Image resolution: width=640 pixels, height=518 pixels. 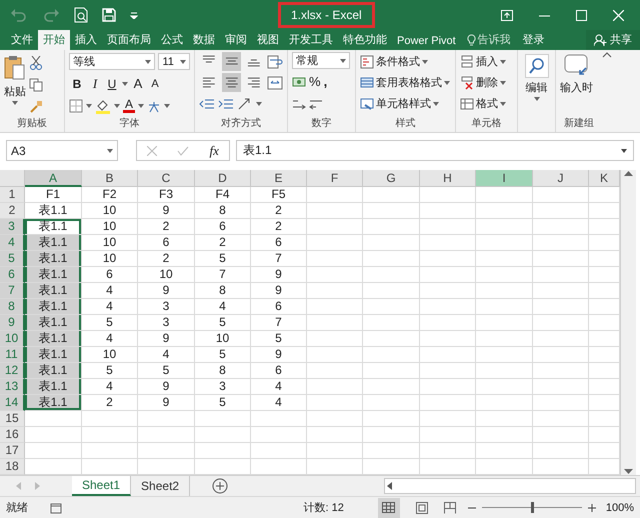 What do you see at coordinates (36, 107) in the screenshot?
I see `format-painter-icon` at bounding box center [36, 107].